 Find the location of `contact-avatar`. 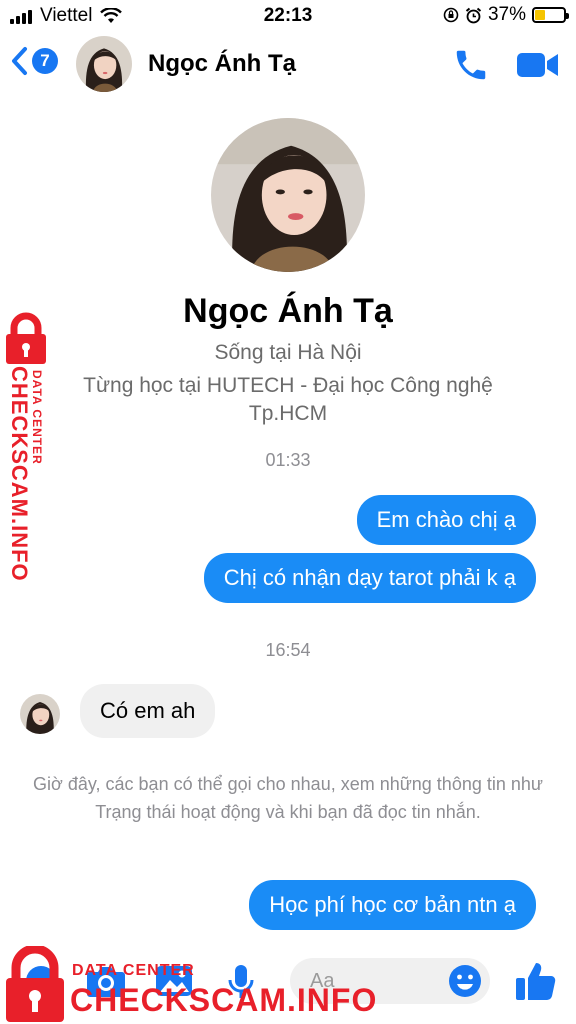

contact-avatar is located at coordinates (104, 64).